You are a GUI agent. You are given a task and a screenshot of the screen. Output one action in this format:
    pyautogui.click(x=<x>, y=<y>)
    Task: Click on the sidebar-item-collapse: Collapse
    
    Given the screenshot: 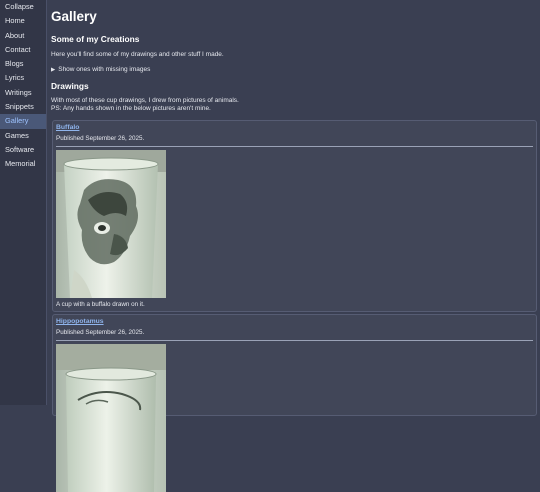 What is the action you would take?
    pyautogui.click(x=23, y=7)
    